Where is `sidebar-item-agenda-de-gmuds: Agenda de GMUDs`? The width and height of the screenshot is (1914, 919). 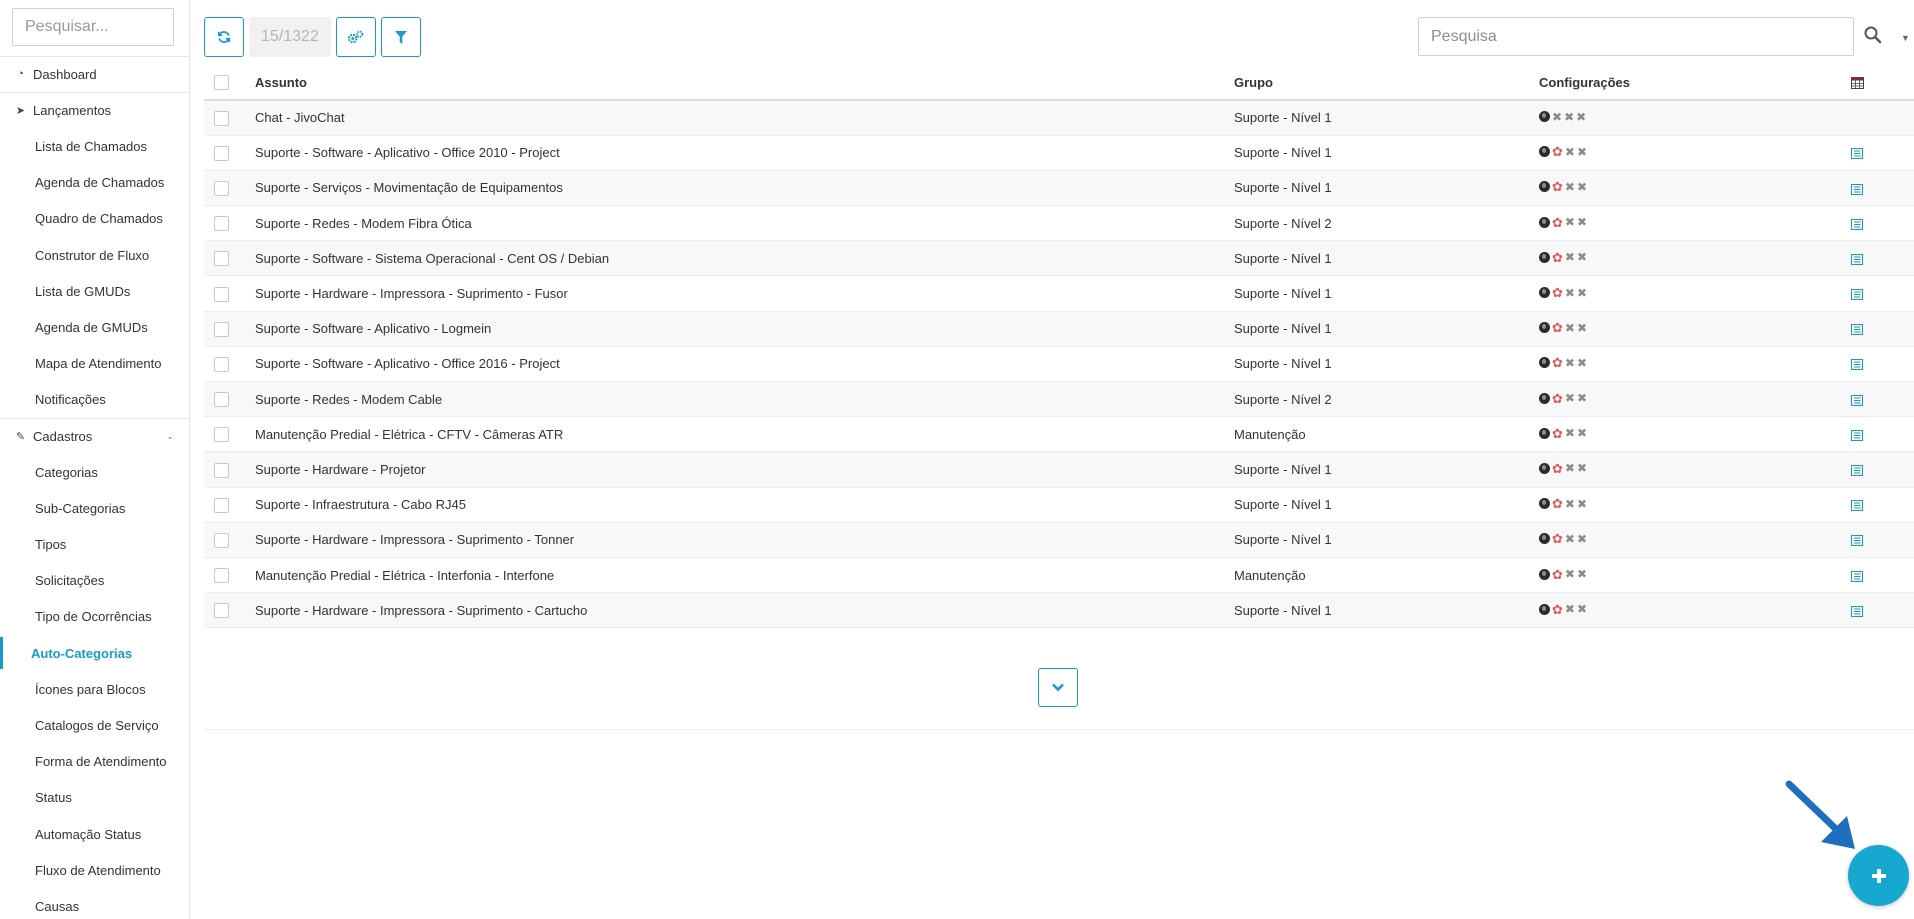
sidebar-item-agenda-de-gmuds: Agenda de GMUDs is located at coordinates (94, 327).